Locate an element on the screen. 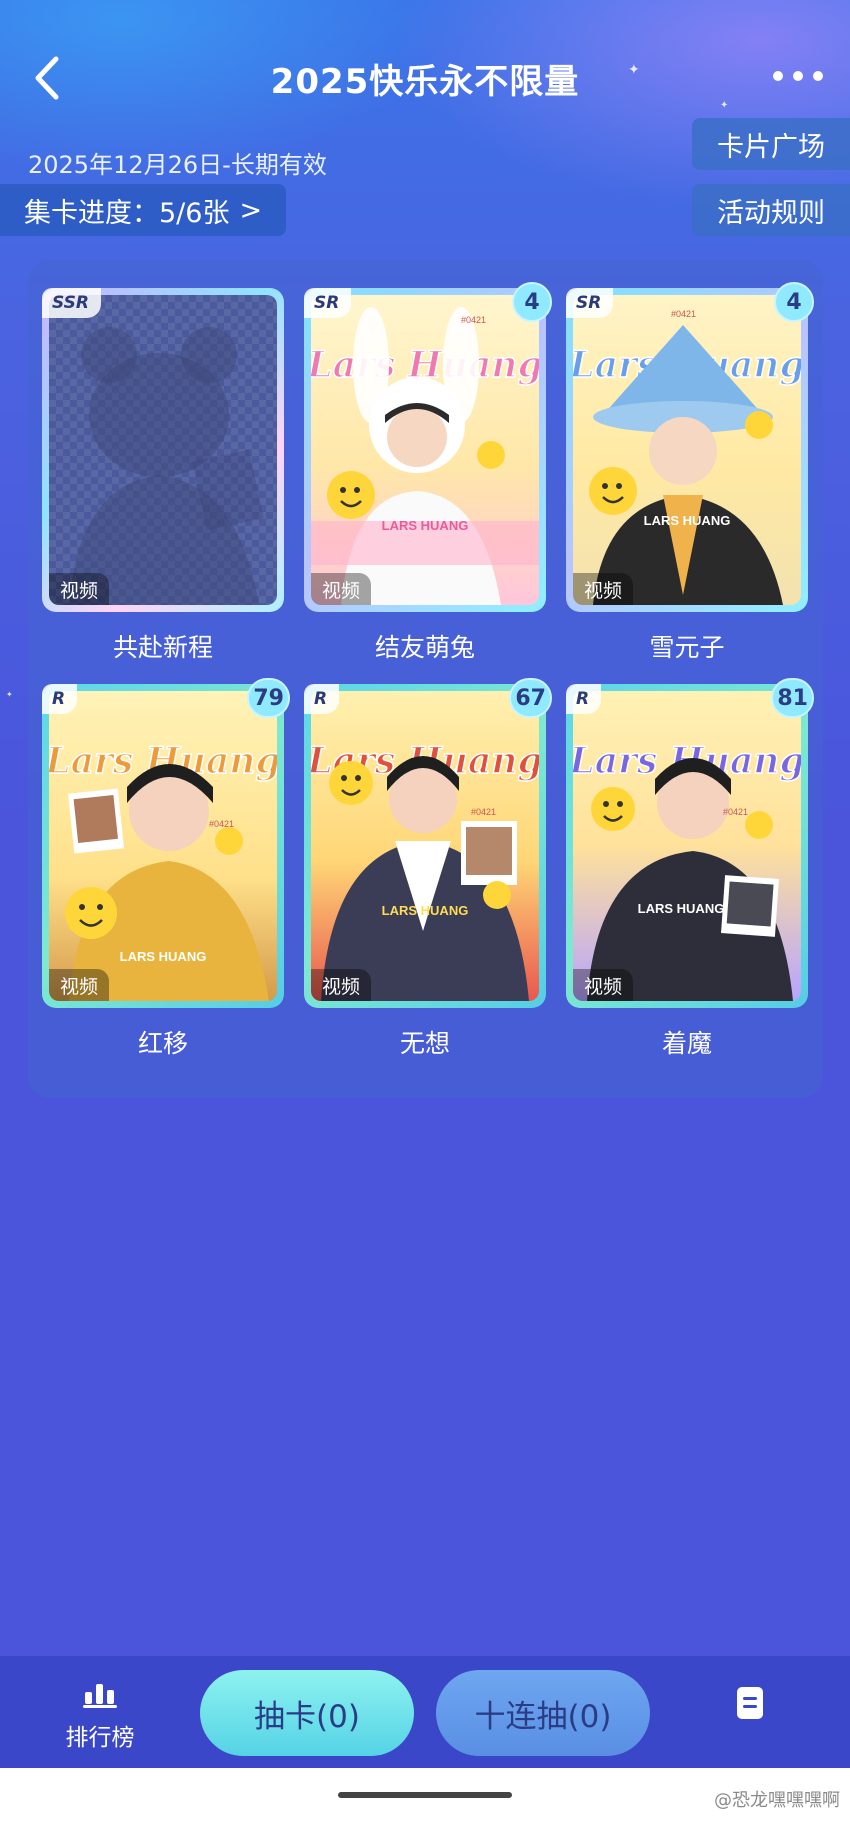 Image resolution: width=850 pixels, height=1825 pixels. header-bar: 2025快乐永不限量 is located at coordinates (425, 78).